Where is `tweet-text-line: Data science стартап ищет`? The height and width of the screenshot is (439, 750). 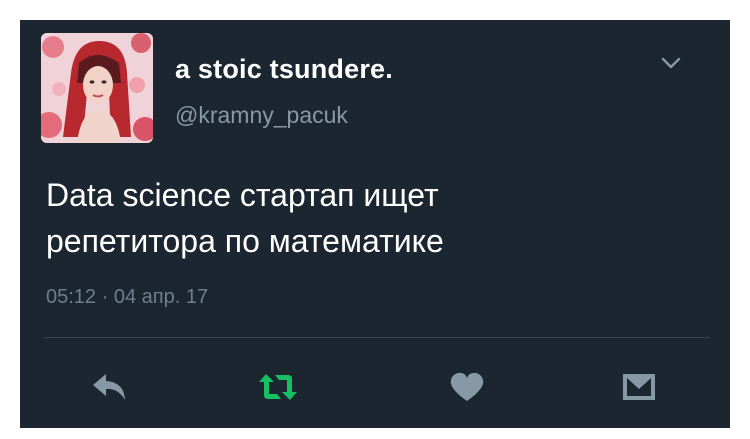
tweet-text-line: Data science стартап ищет is located at coordinates (242, 195).